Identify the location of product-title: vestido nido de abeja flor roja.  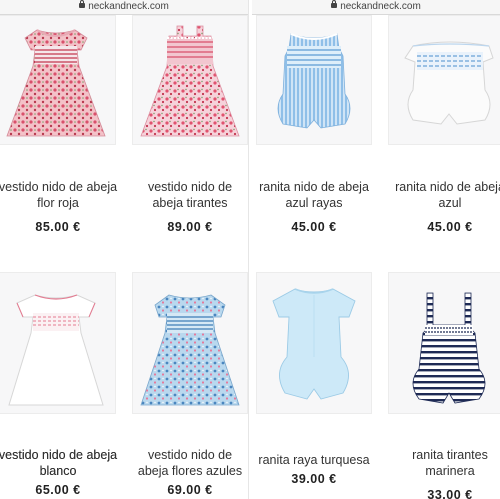
(62, 195).